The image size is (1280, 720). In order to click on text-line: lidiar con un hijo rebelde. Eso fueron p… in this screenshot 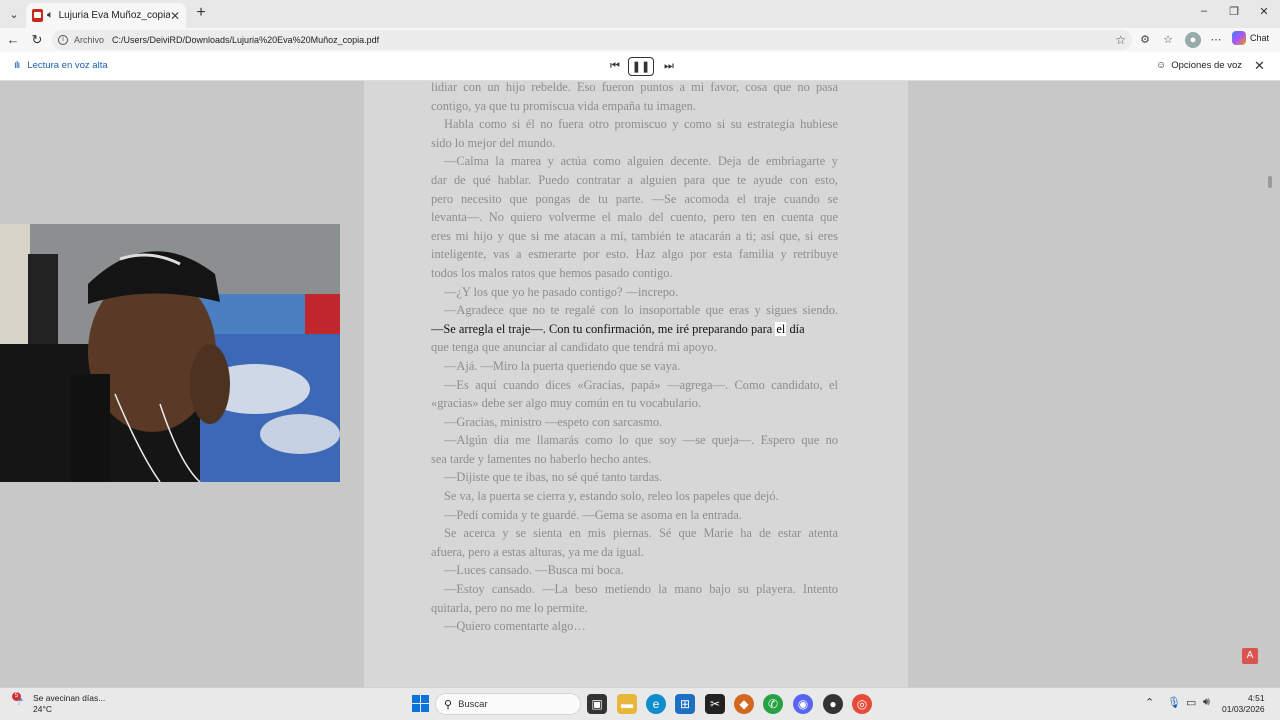, I will do `click(634, 87)`.